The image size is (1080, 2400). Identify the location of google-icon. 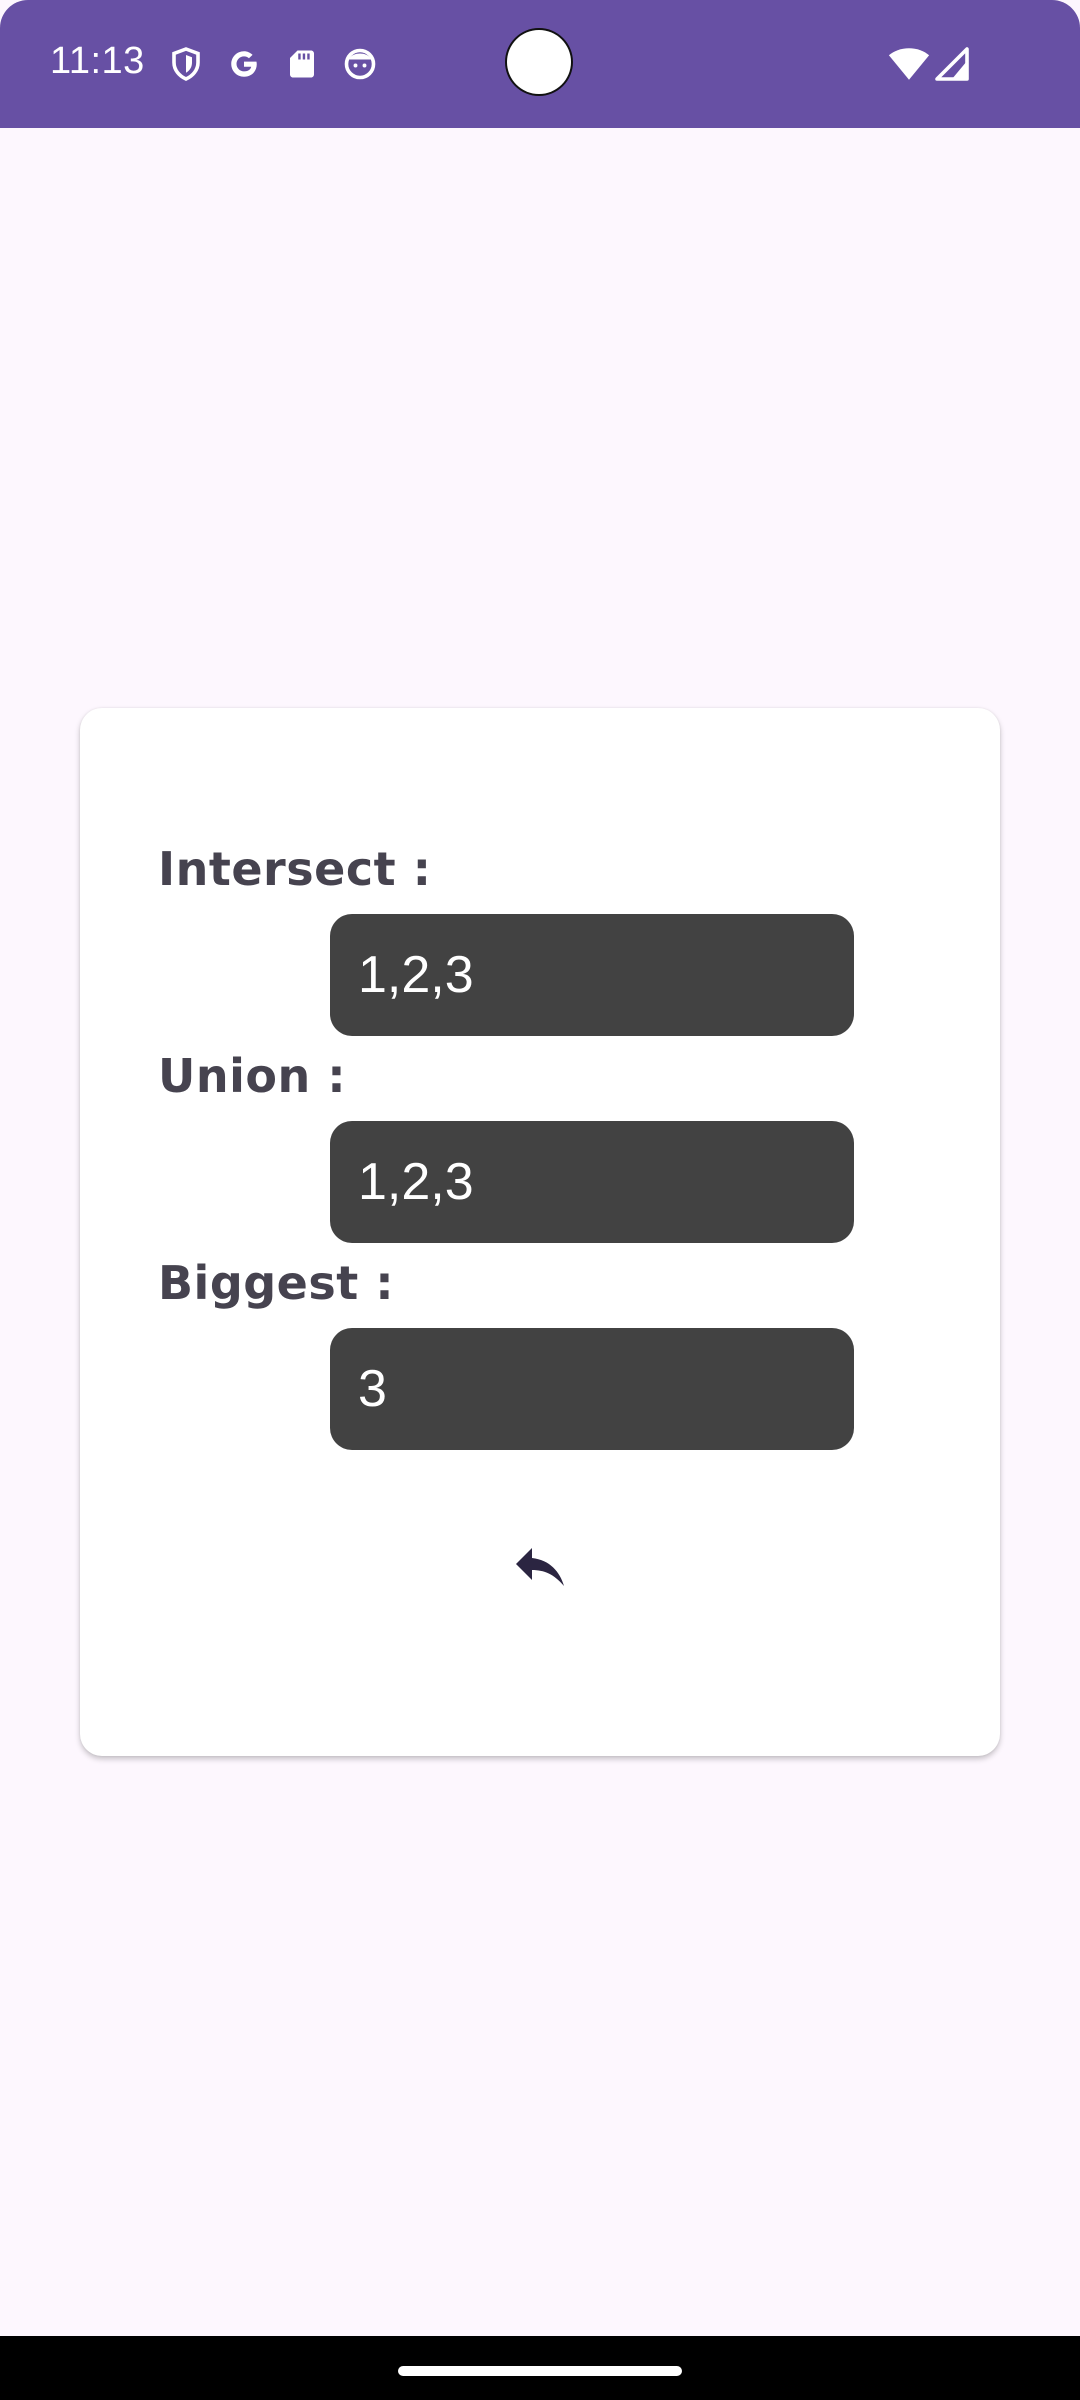
(244, 64).